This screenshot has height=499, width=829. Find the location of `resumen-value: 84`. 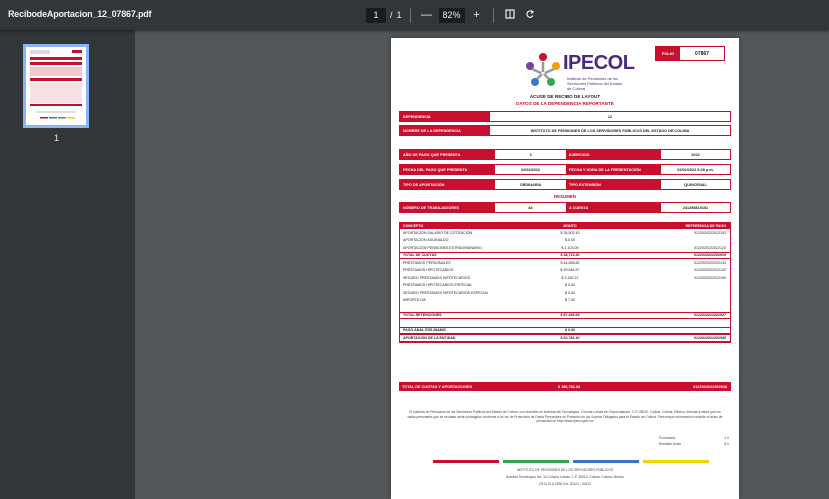

resumen-value: 84 is located at coordinates (530, 207).